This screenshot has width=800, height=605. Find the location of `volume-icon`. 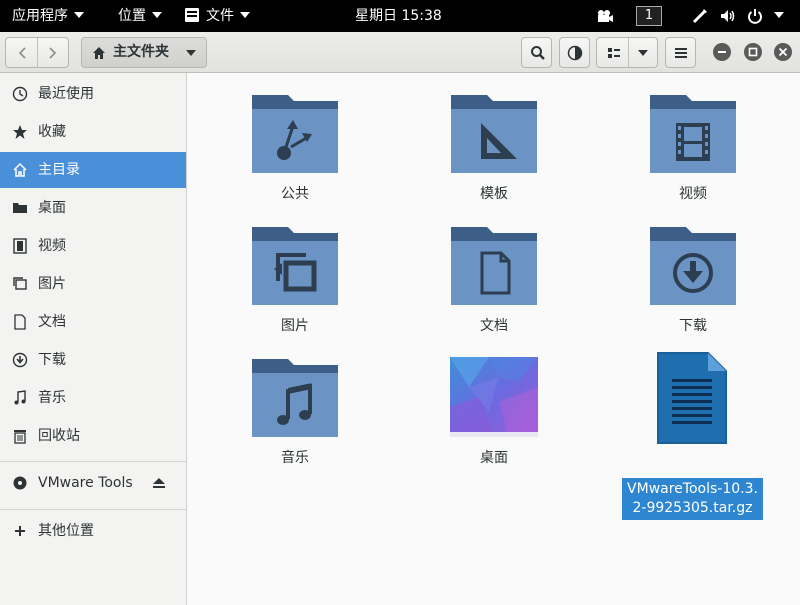

volume-icon is located at coordinates (728, 16).